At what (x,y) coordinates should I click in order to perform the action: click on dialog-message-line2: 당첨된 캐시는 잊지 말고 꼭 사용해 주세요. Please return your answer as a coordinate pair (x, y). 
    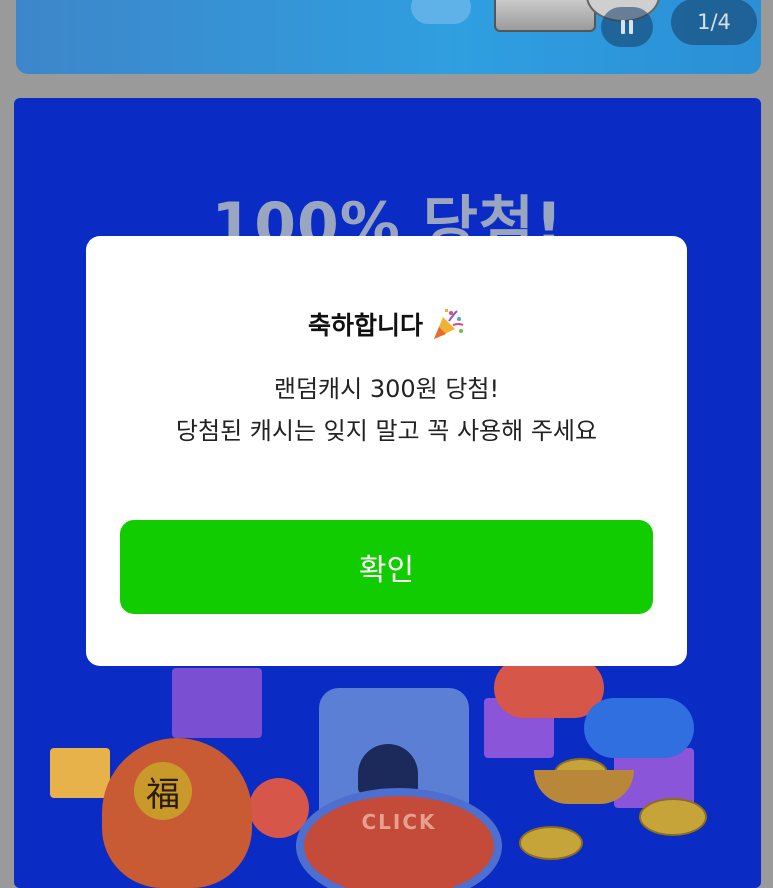
    Looking at the image, I should click on (386, 431).